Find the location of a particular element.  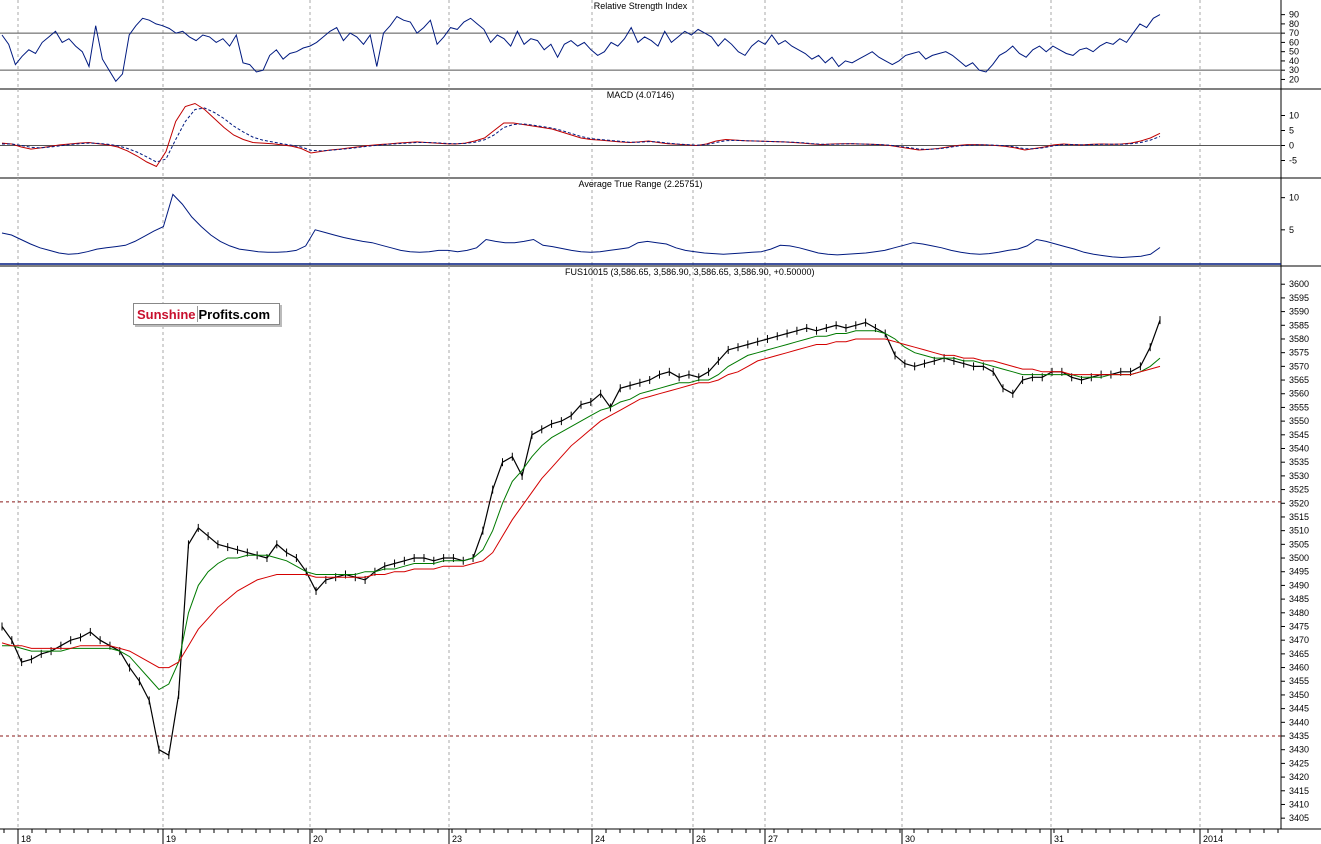

y-tick-label: 3570 is located at coordinates (1299, 366).